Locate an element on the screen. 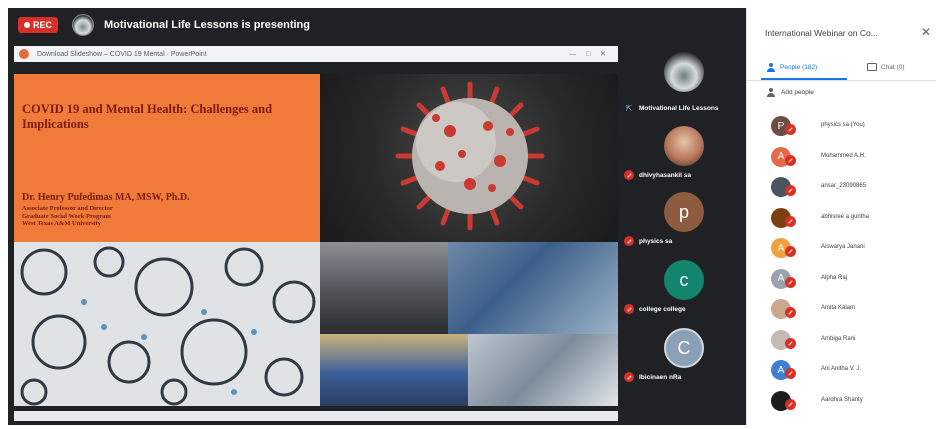 This screenshot has width=940, height=429. participant-name: Mohammed A.H. is located at coordinates (843, 155).